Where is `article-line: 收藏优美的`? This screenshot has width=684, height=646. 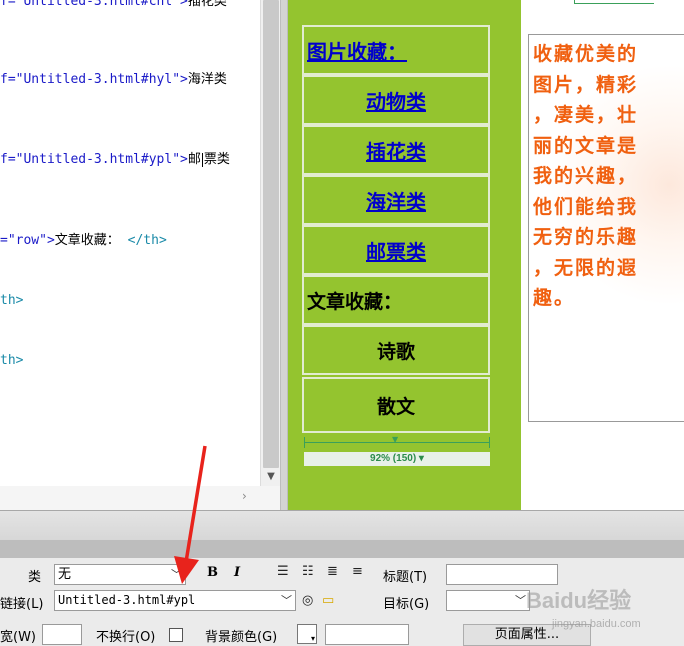
article-line: 收藏优美的 is located at coordinates (586, 54).